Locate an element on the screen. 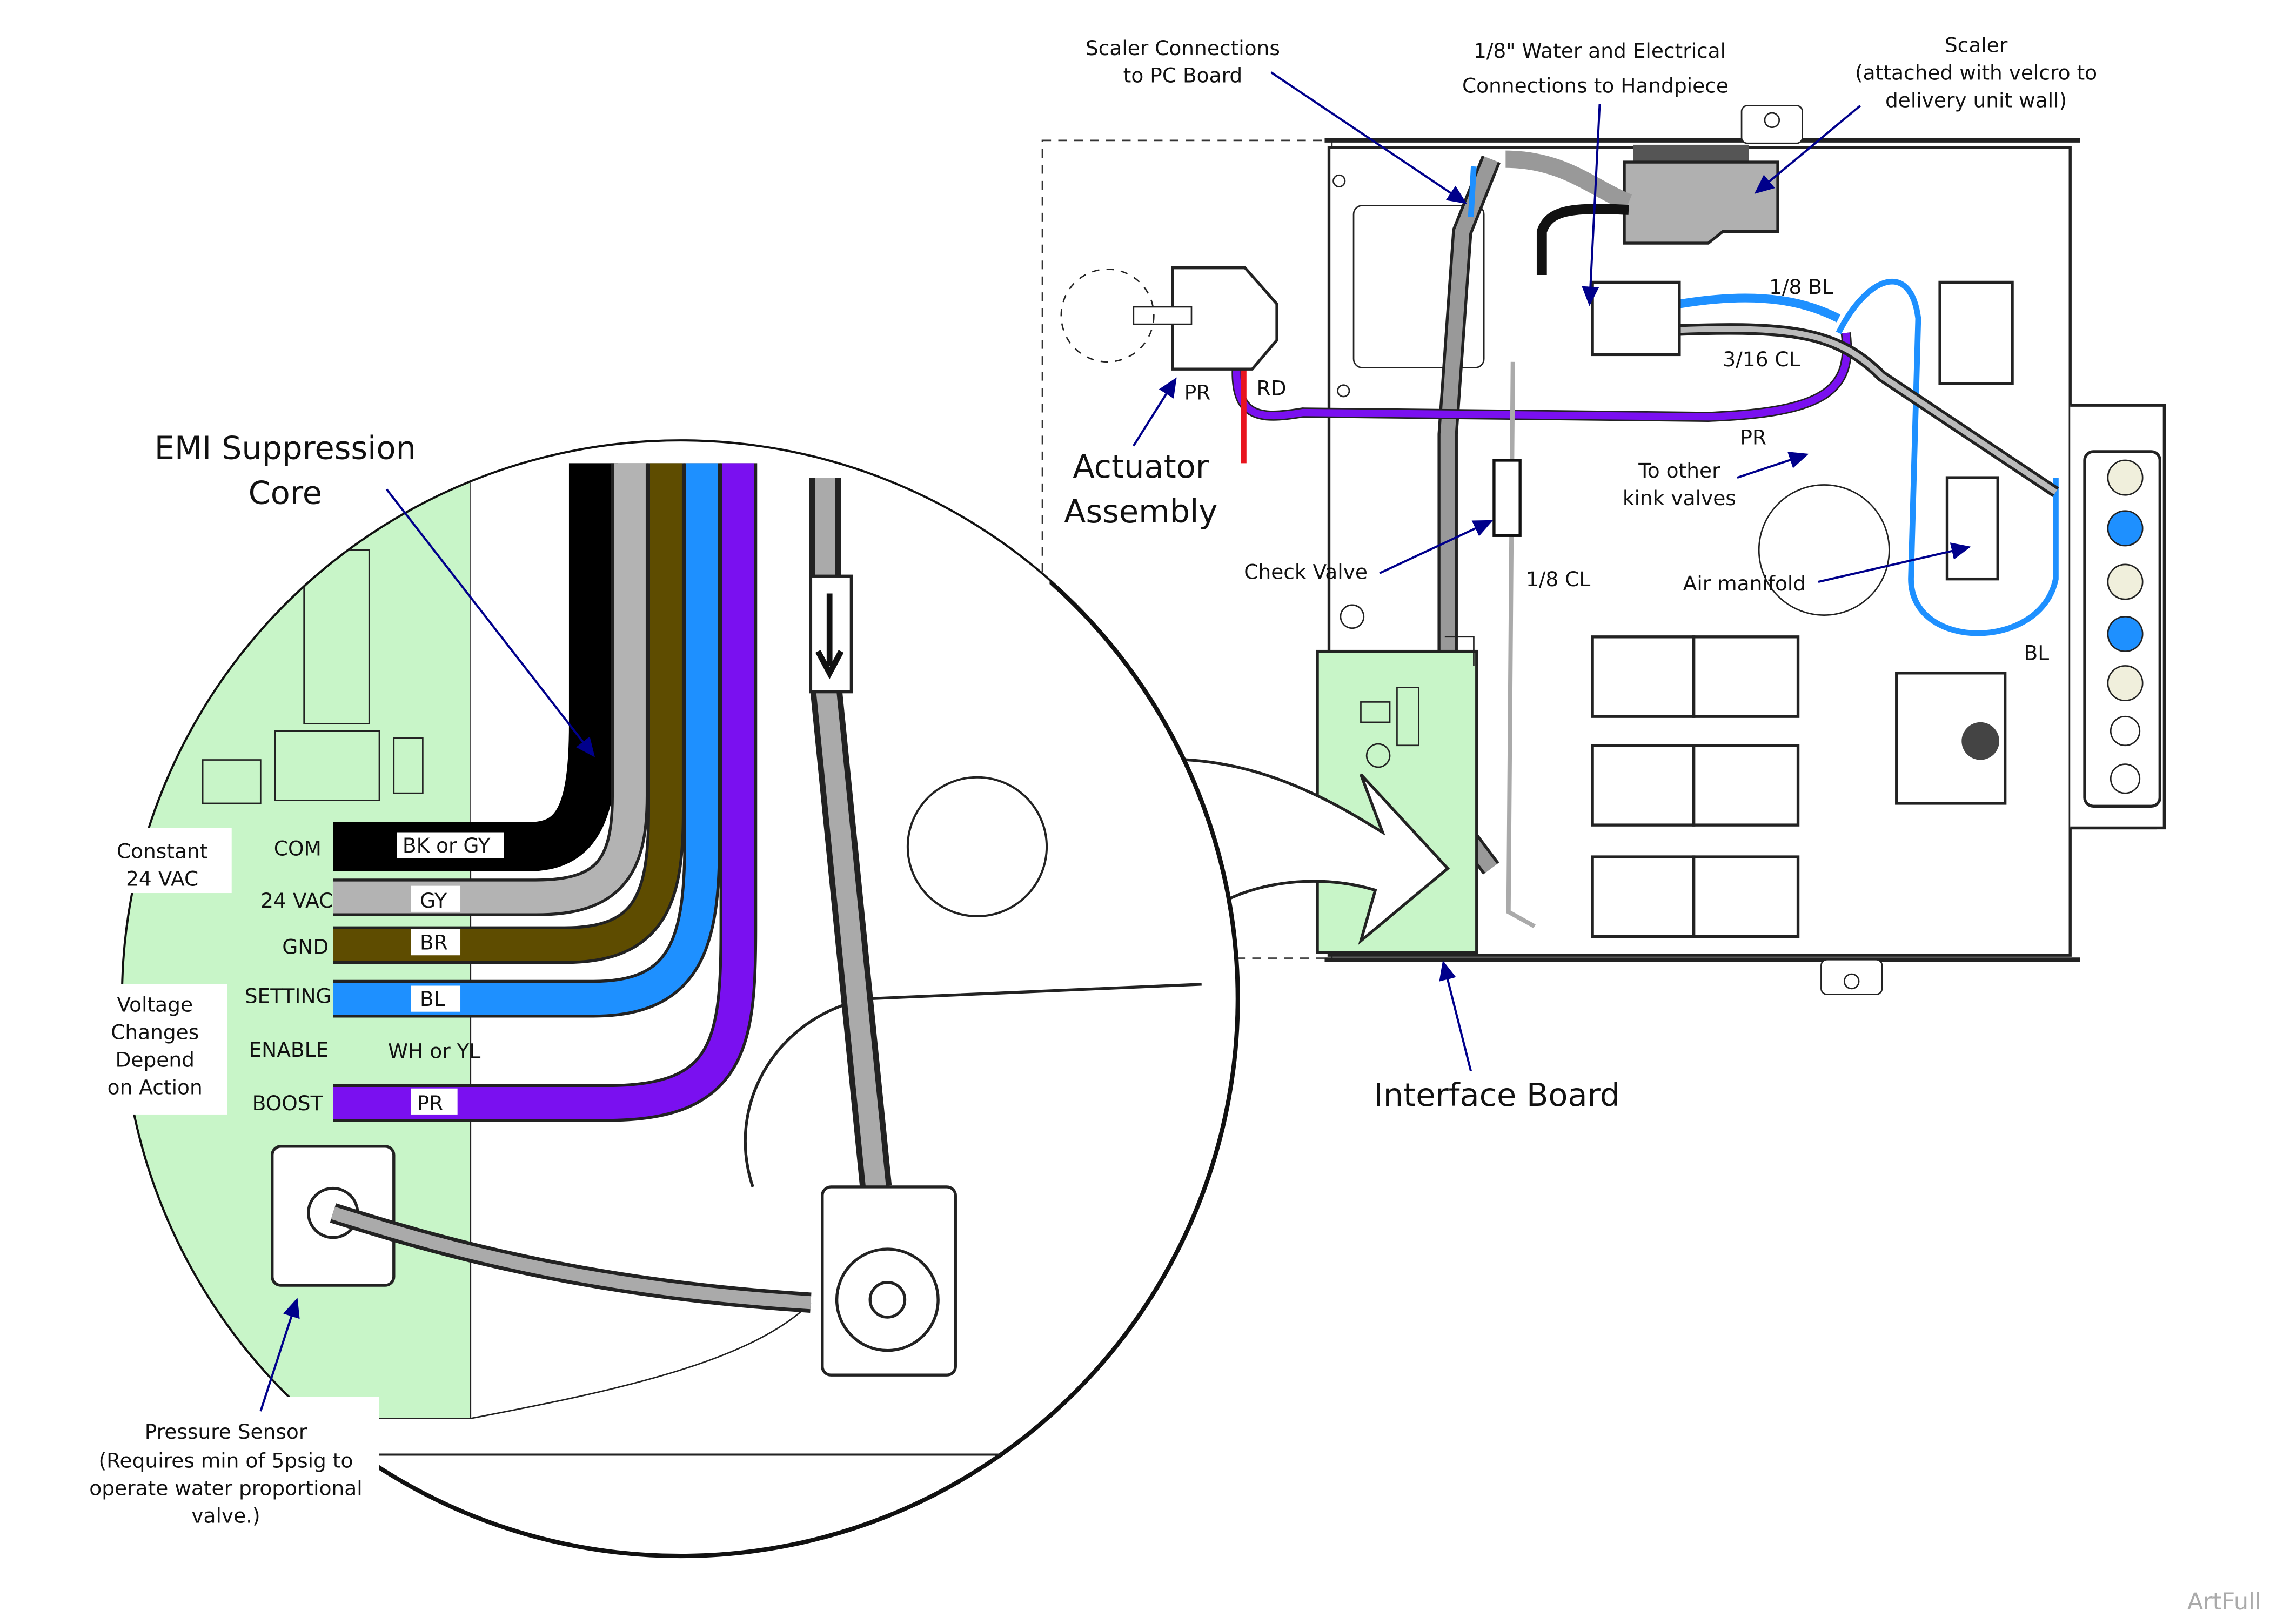  pressure-label-4: valve.) is located at coordinates (225, 1515).